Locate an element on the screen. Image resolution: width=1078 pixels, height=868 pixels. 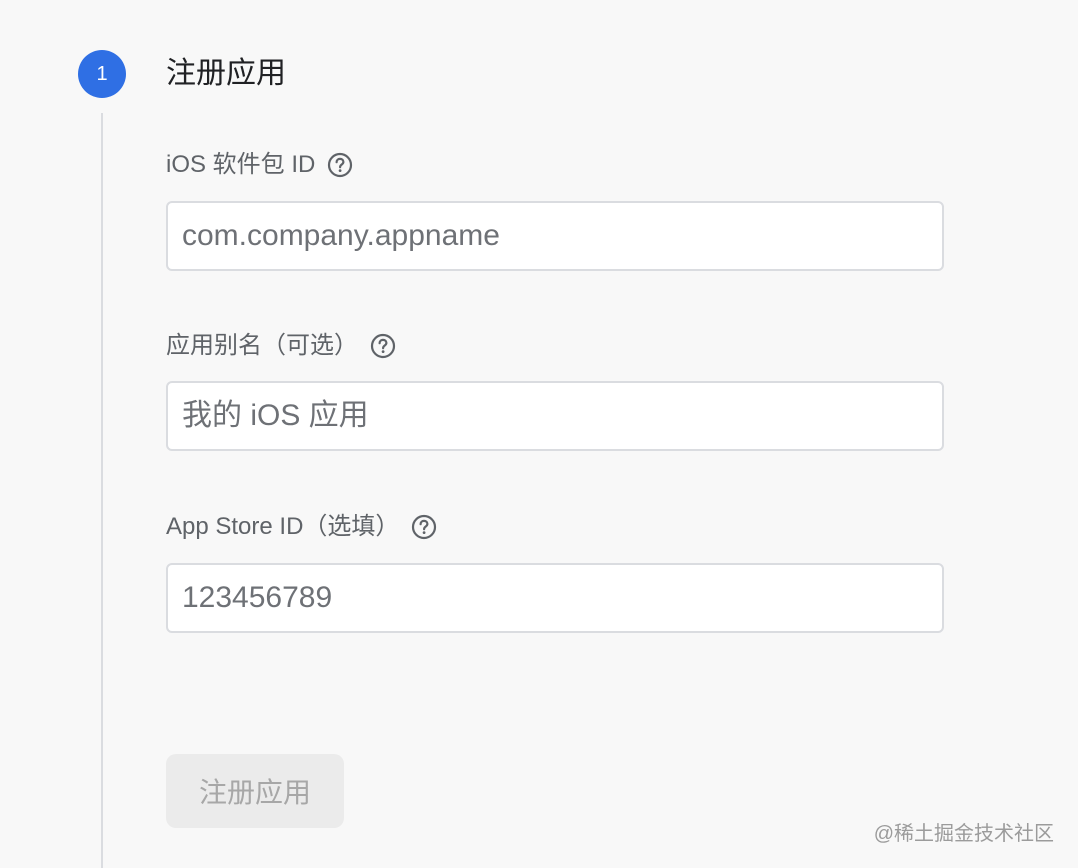
app-store-id-label-row: App Store ID（选填） is located at coordinates (301, 527).